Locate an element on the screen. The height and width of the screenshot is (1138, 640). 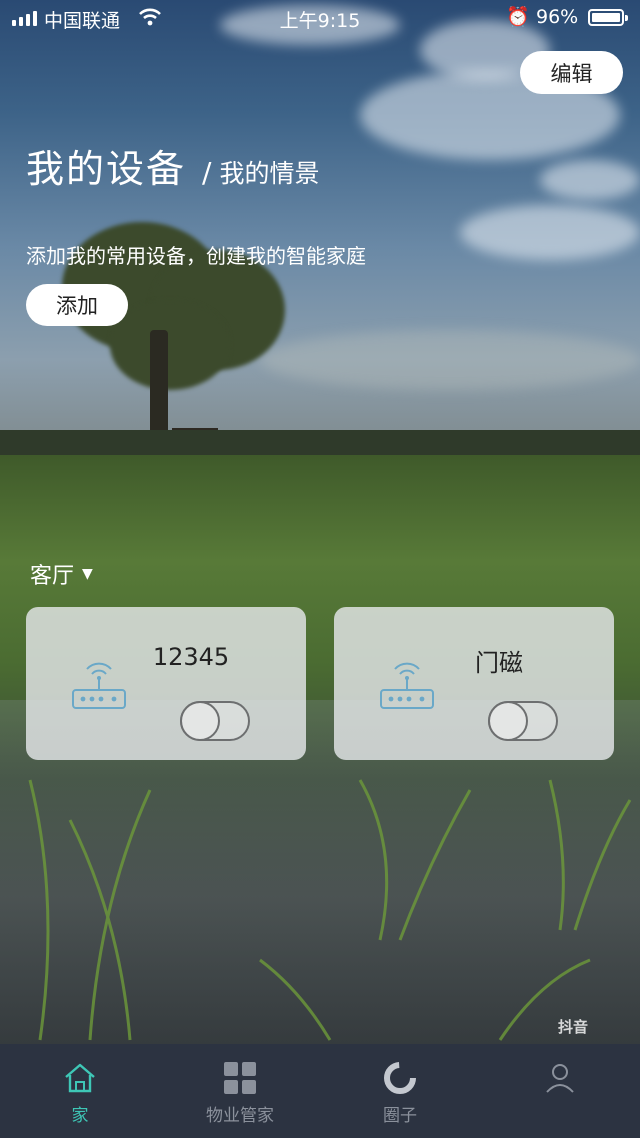
tab-circle-label: 圈子 is located at coordinates (400, 1116).